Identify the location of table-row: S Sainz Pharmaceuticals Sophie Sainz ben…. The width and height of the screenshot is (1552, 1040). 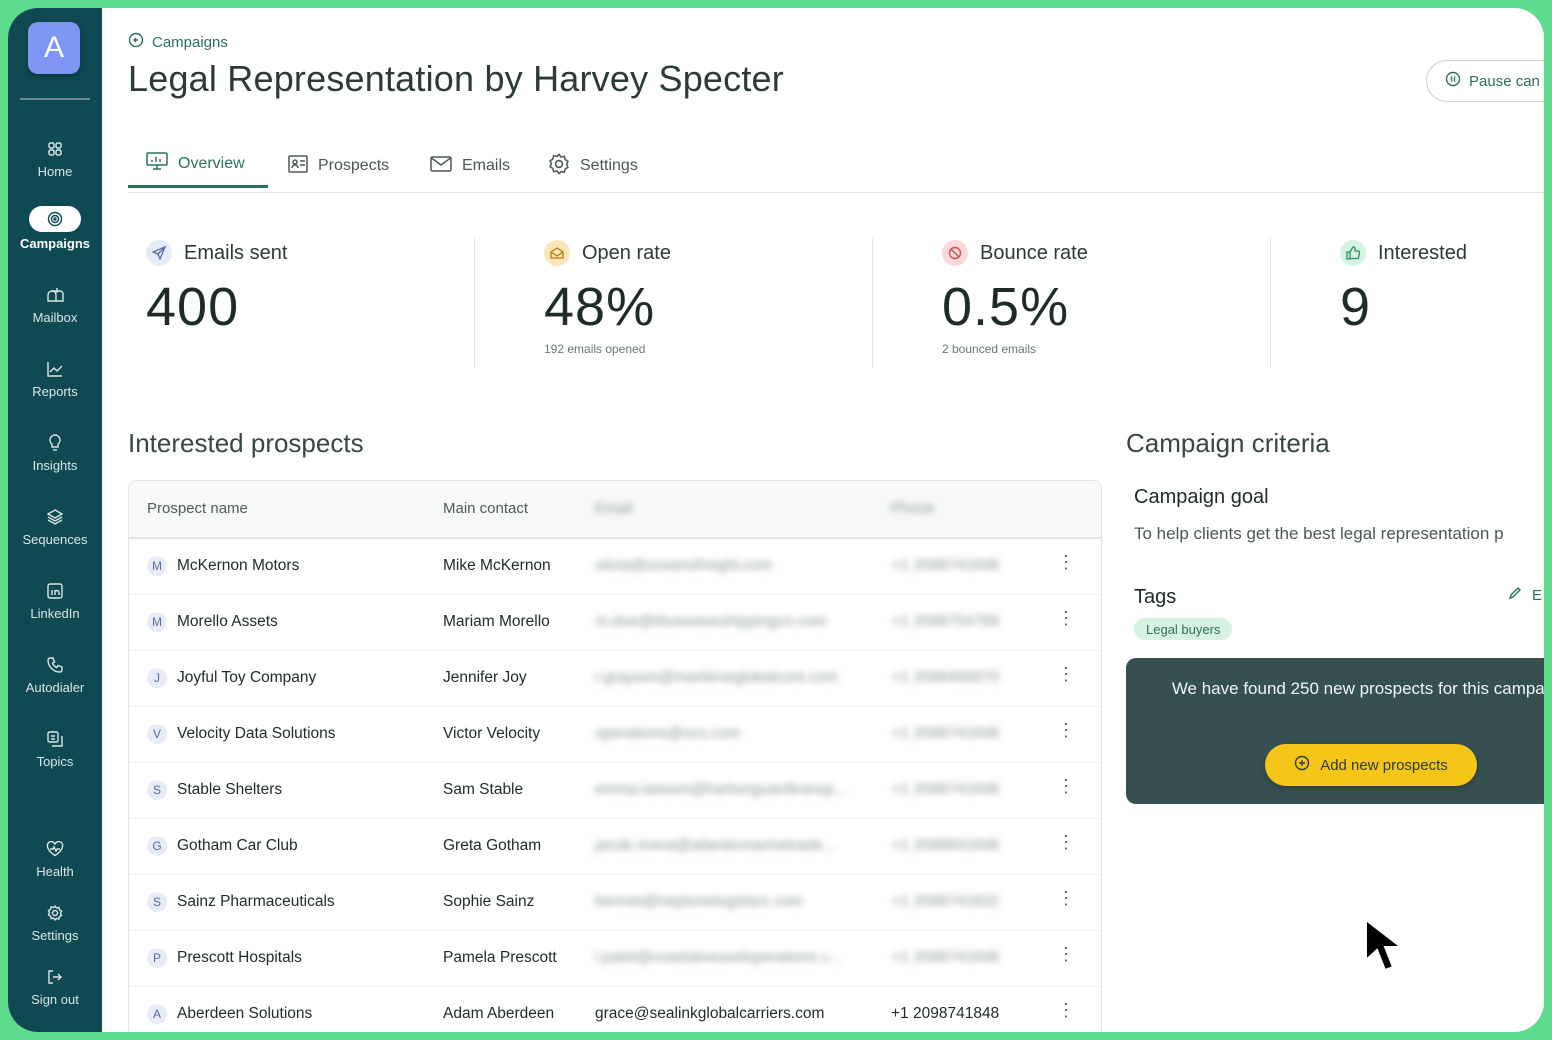
(615, 902).